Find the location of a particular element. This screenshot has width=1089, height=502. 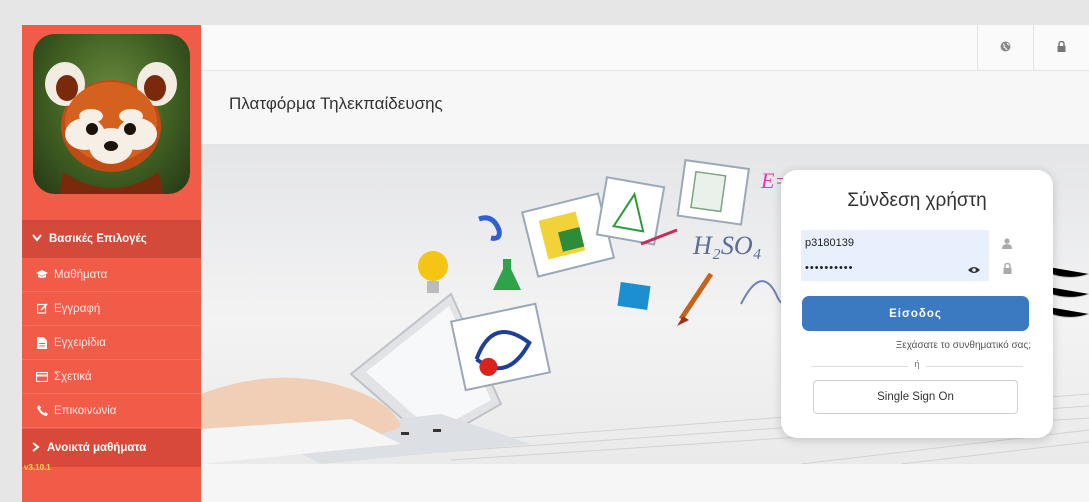

edit-icon is located at coordinates (42, 308).